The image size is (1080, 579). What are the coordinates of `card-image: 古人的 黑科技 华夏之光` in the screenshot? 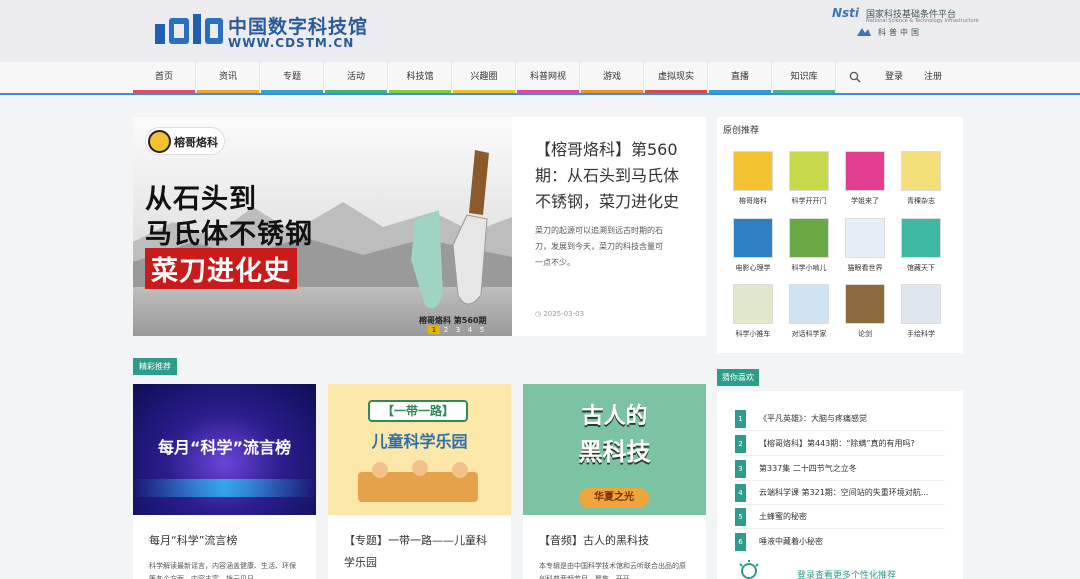 It's located at (614, 449).